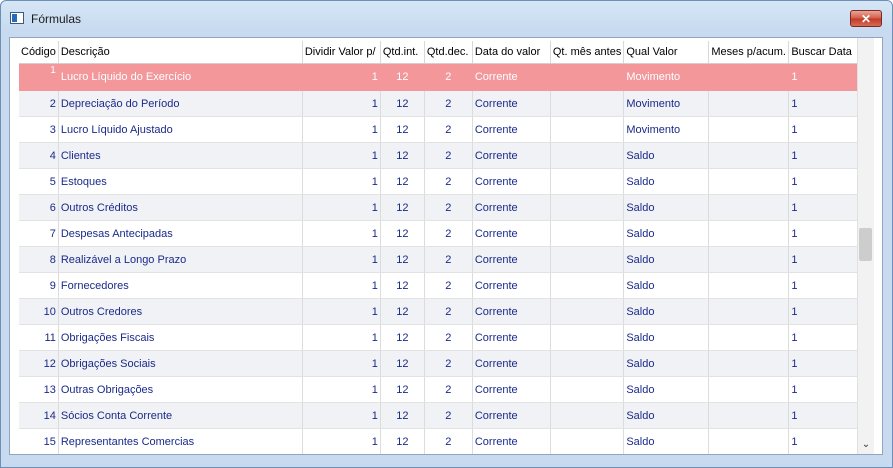 This screenshot has width=893, height=468. What do you see at coordinates (866, 18) in the screenshot?
I see `close-button: ✕` at bounding box center [866, 18].